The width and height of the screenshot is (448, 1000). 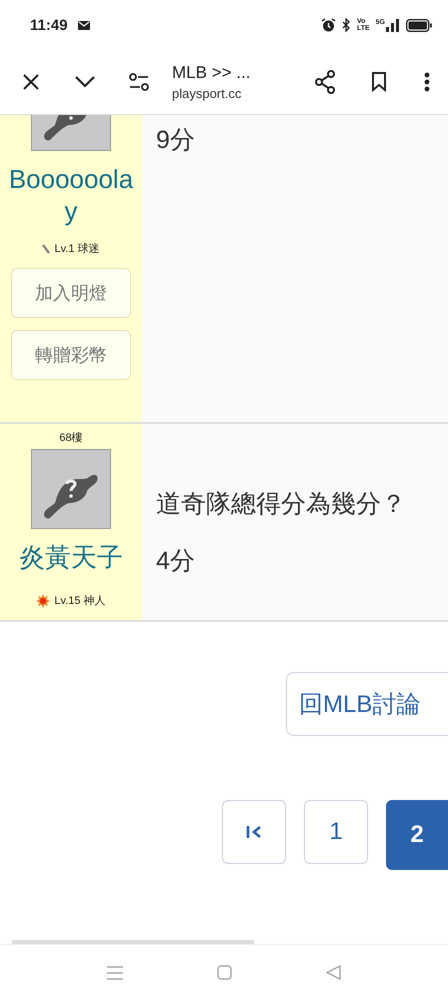 What do you see at coordinates (85, 82) in the screenshot?
I see `chevron-down-icon` at bounding box center [85, 82].